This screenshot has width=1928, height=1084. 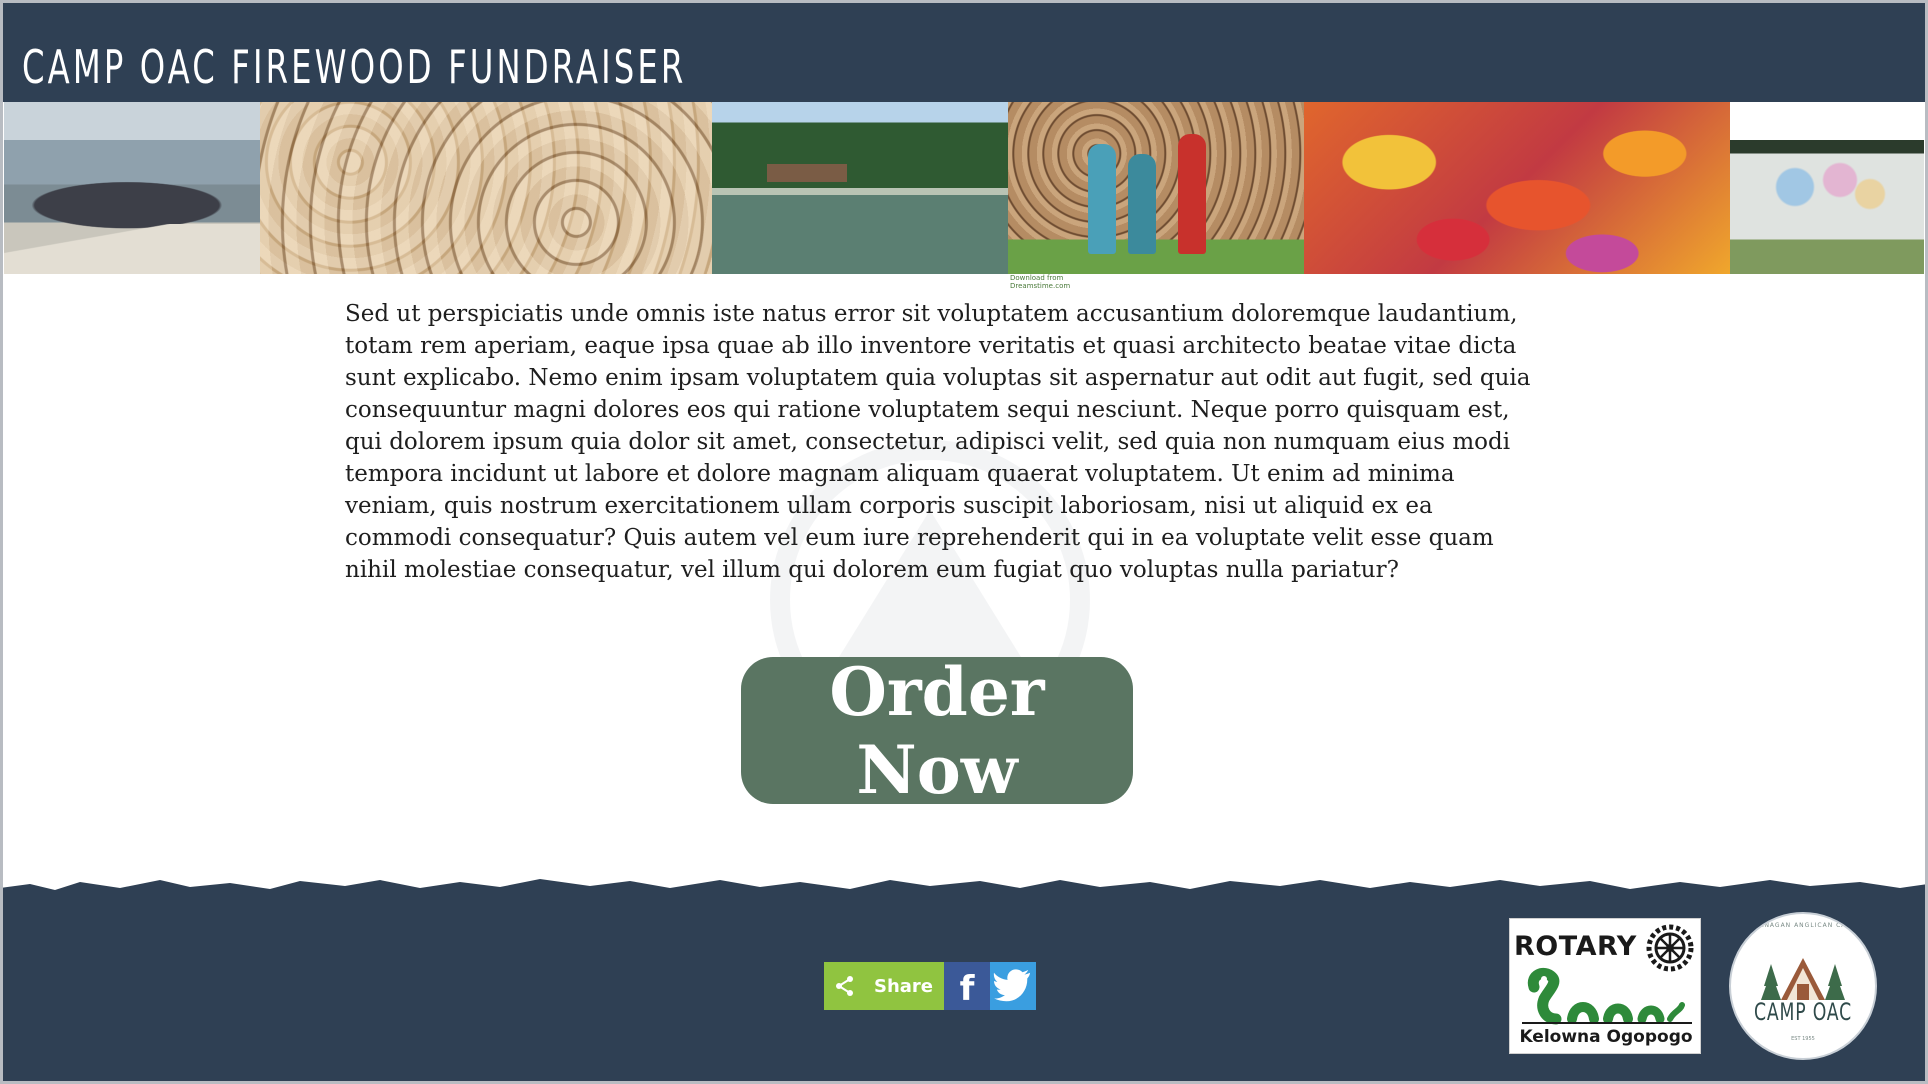 I want to click on facebook-share-button: f, so click(x=967, y=986).